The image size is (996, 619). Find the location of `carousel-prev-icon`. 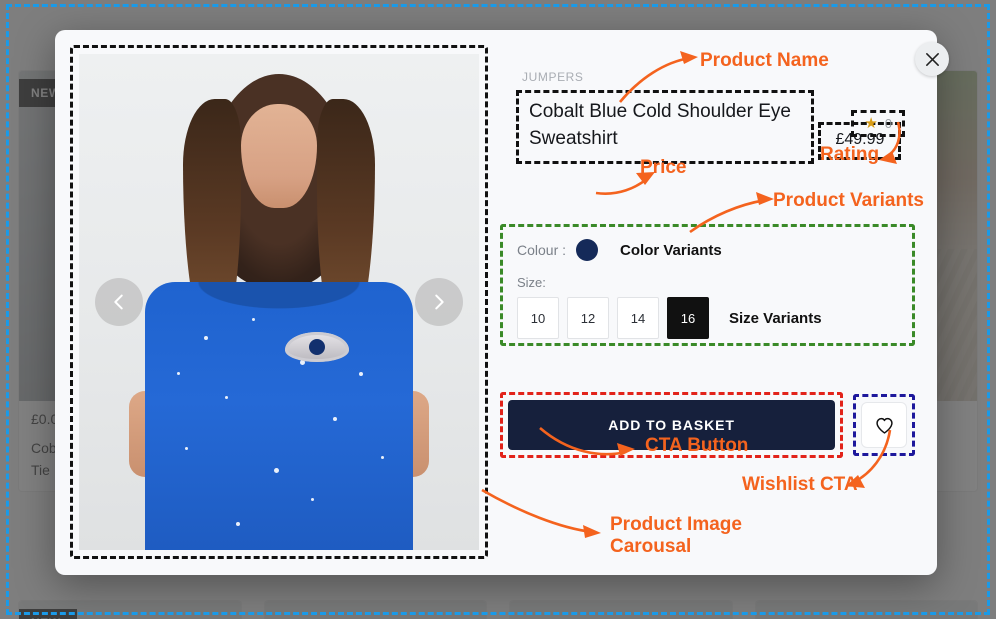

carousel-prev-icon is located at coordinates (119, 302).